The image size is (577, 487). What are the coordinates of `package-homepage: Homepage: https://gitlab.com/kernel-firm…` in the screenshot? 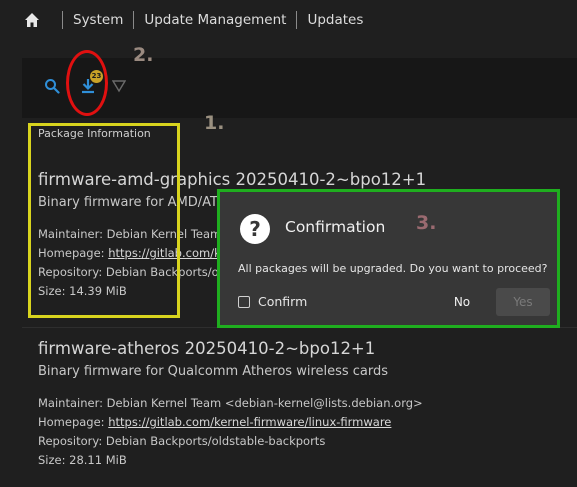 It's located at (307, 422).